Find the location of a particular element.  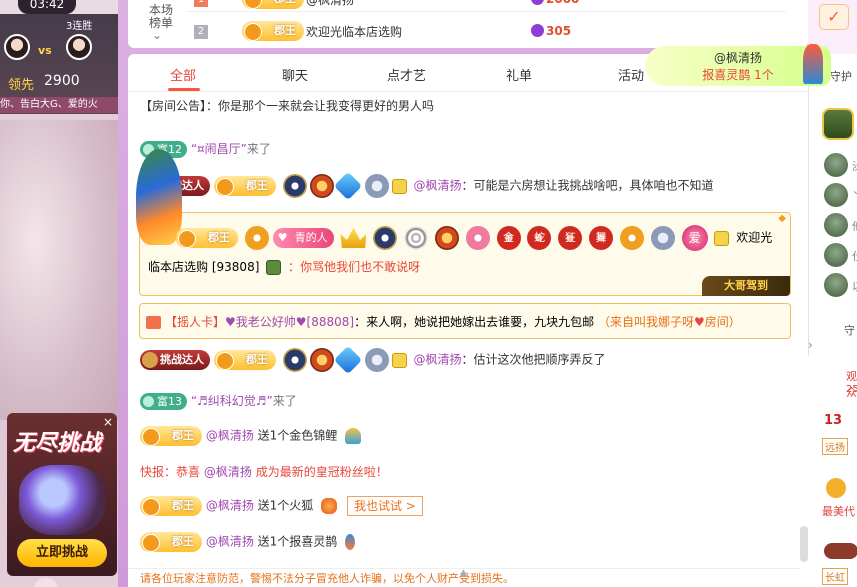

rank-row: 2 郡王 欢迎光临本店选购 305 is located at coordinates (486, 32).